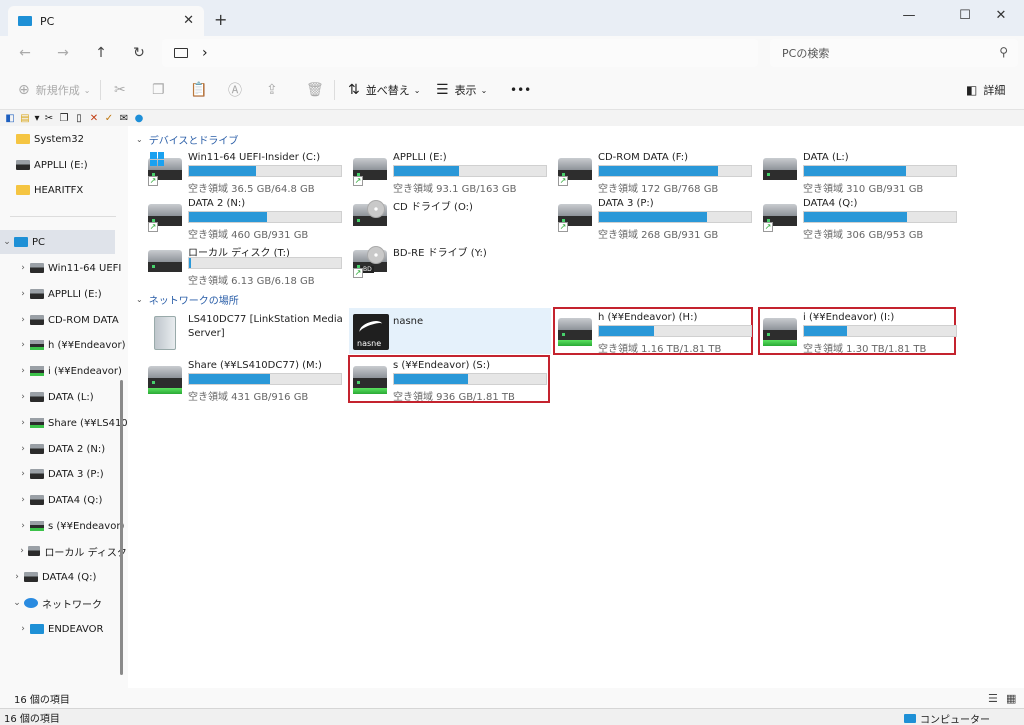 This screenshot has width=1024, height=725. I want to click on zone-computer: コンピューター, so click(947, 718).